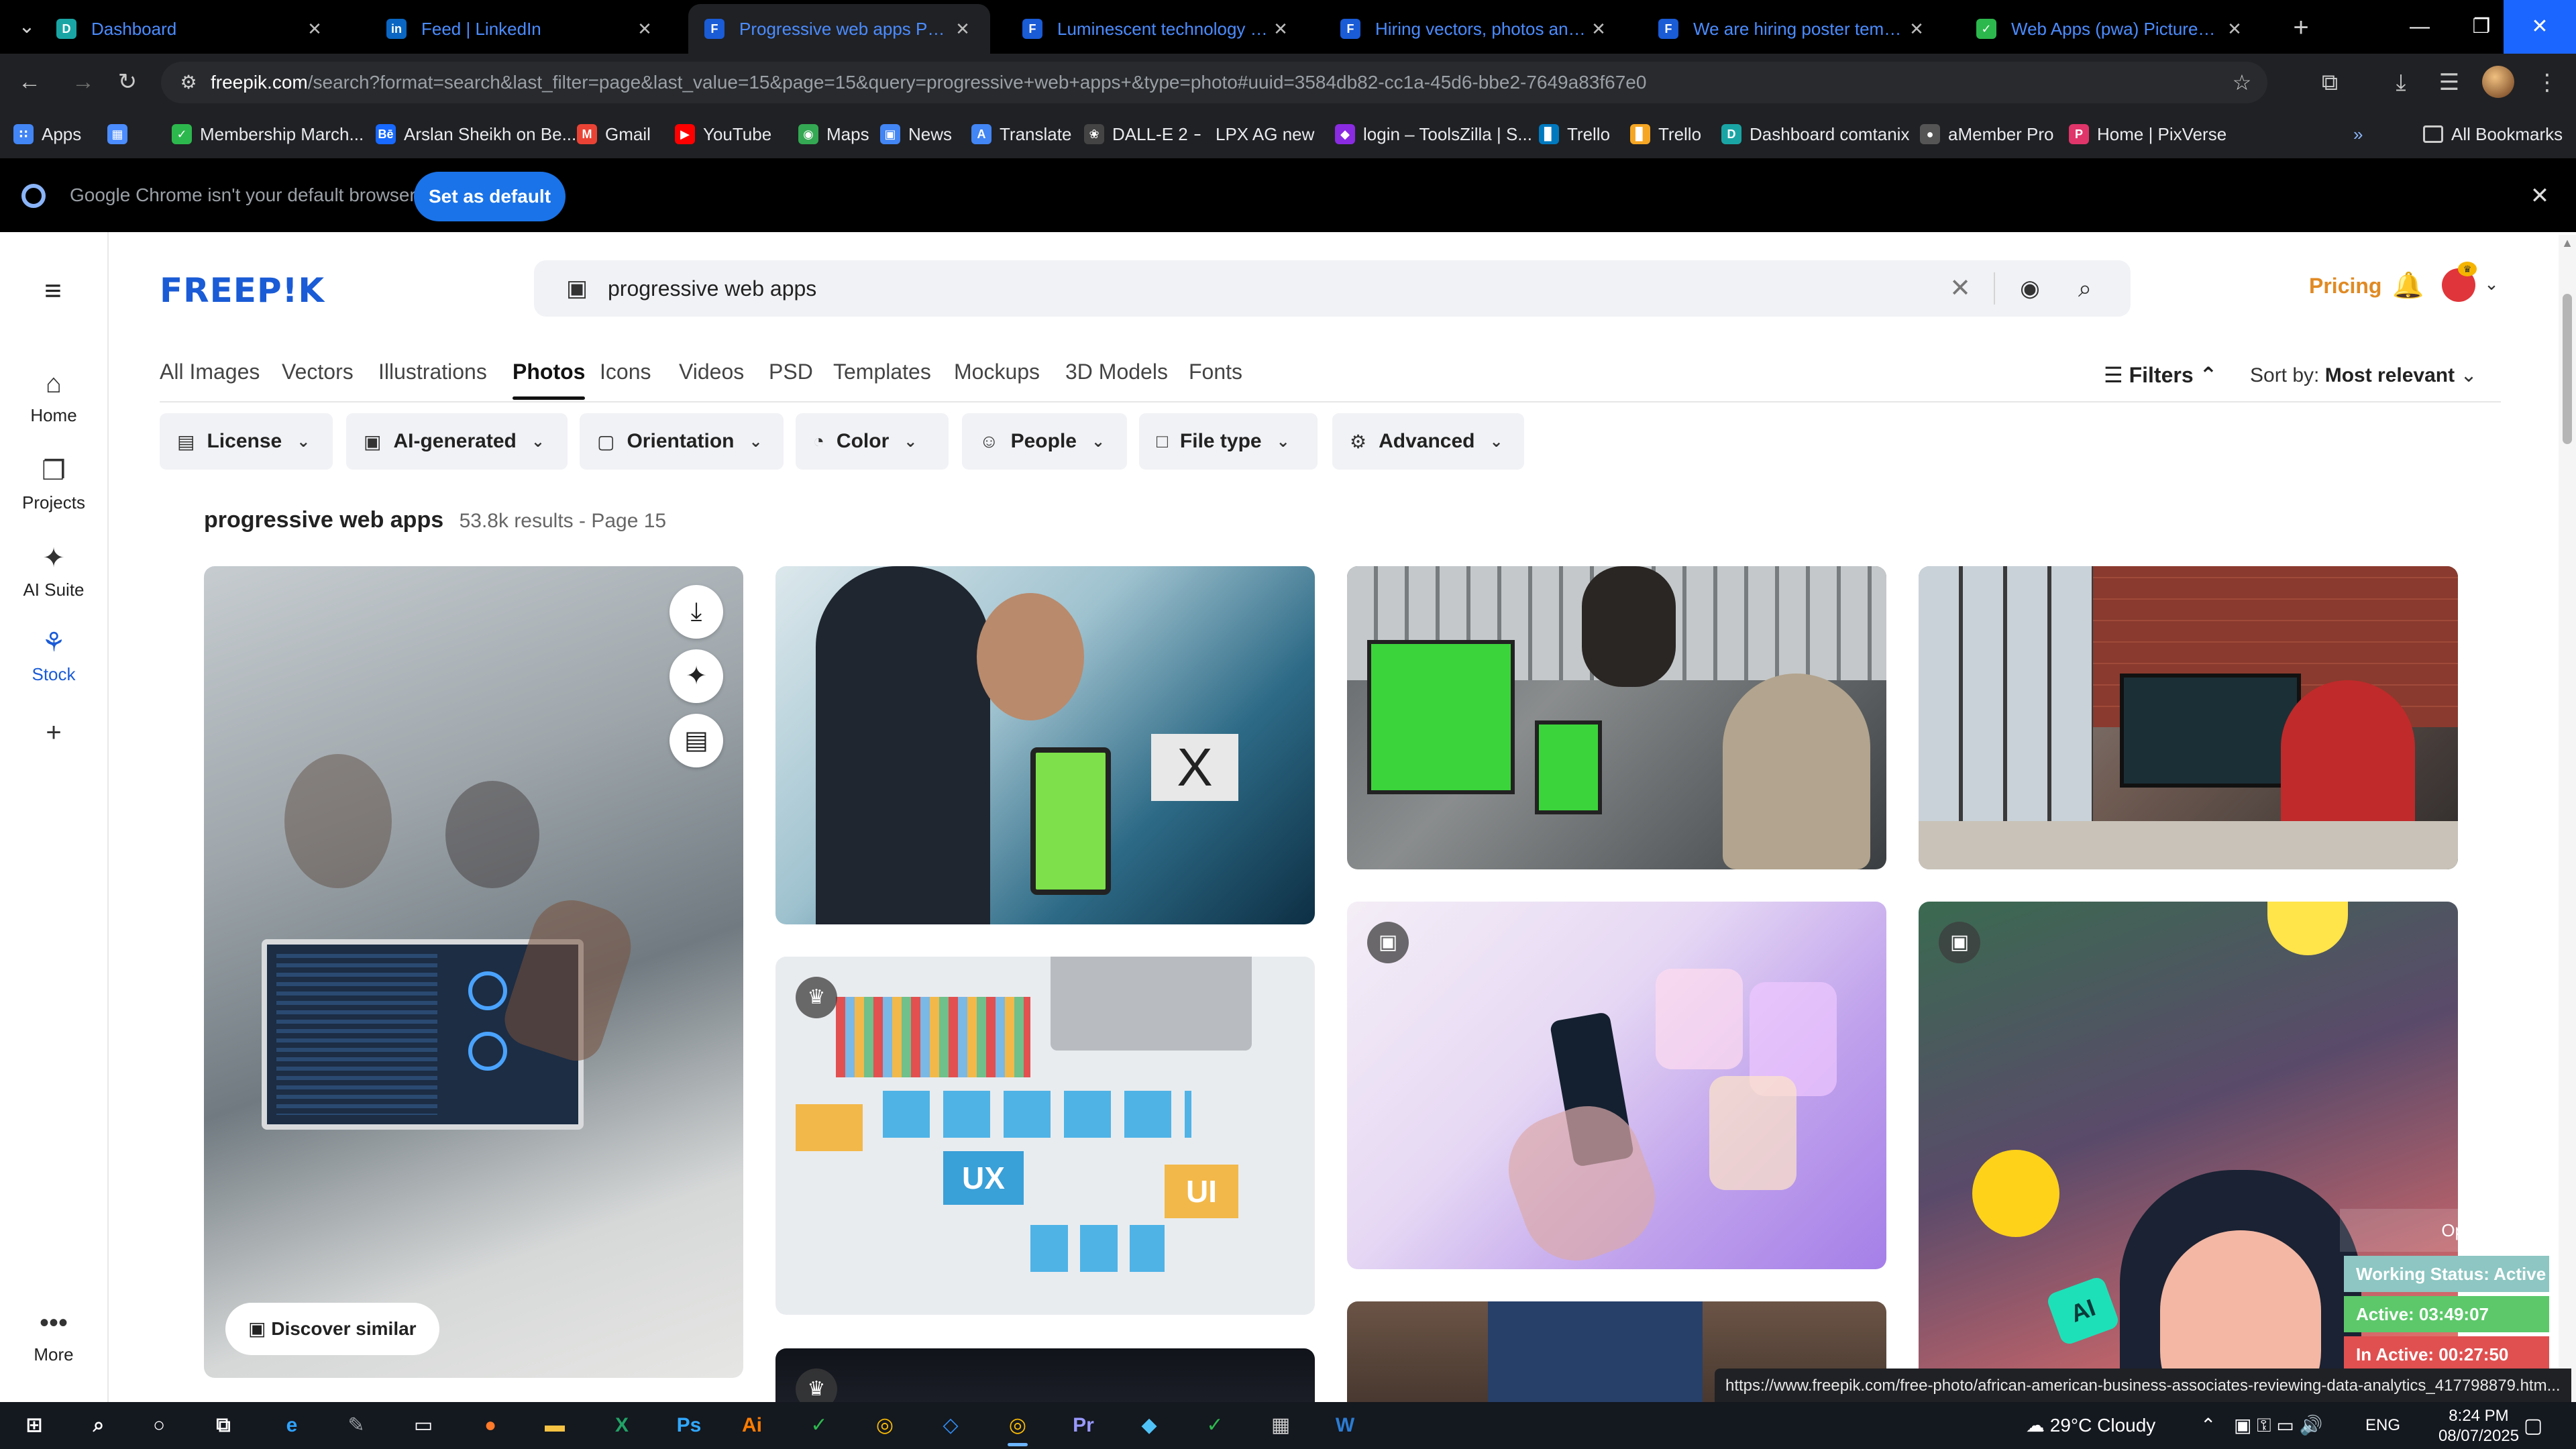 Image resolution: width=2576 pixels, height=1449 pixels. Describe the element at coordinates (696, 740) in the screenshot. I see `collection-icon: ▤` at that location.